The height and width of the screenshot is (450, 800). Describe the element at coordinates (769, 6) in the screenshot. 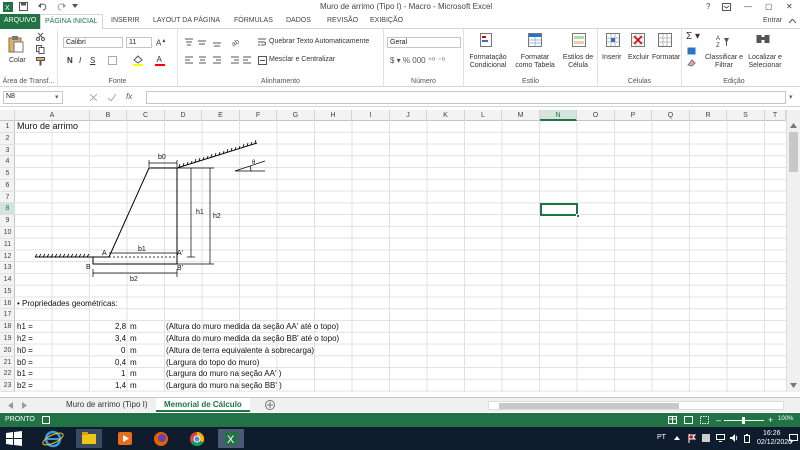

I see `maximize-button: ▢` at that location.